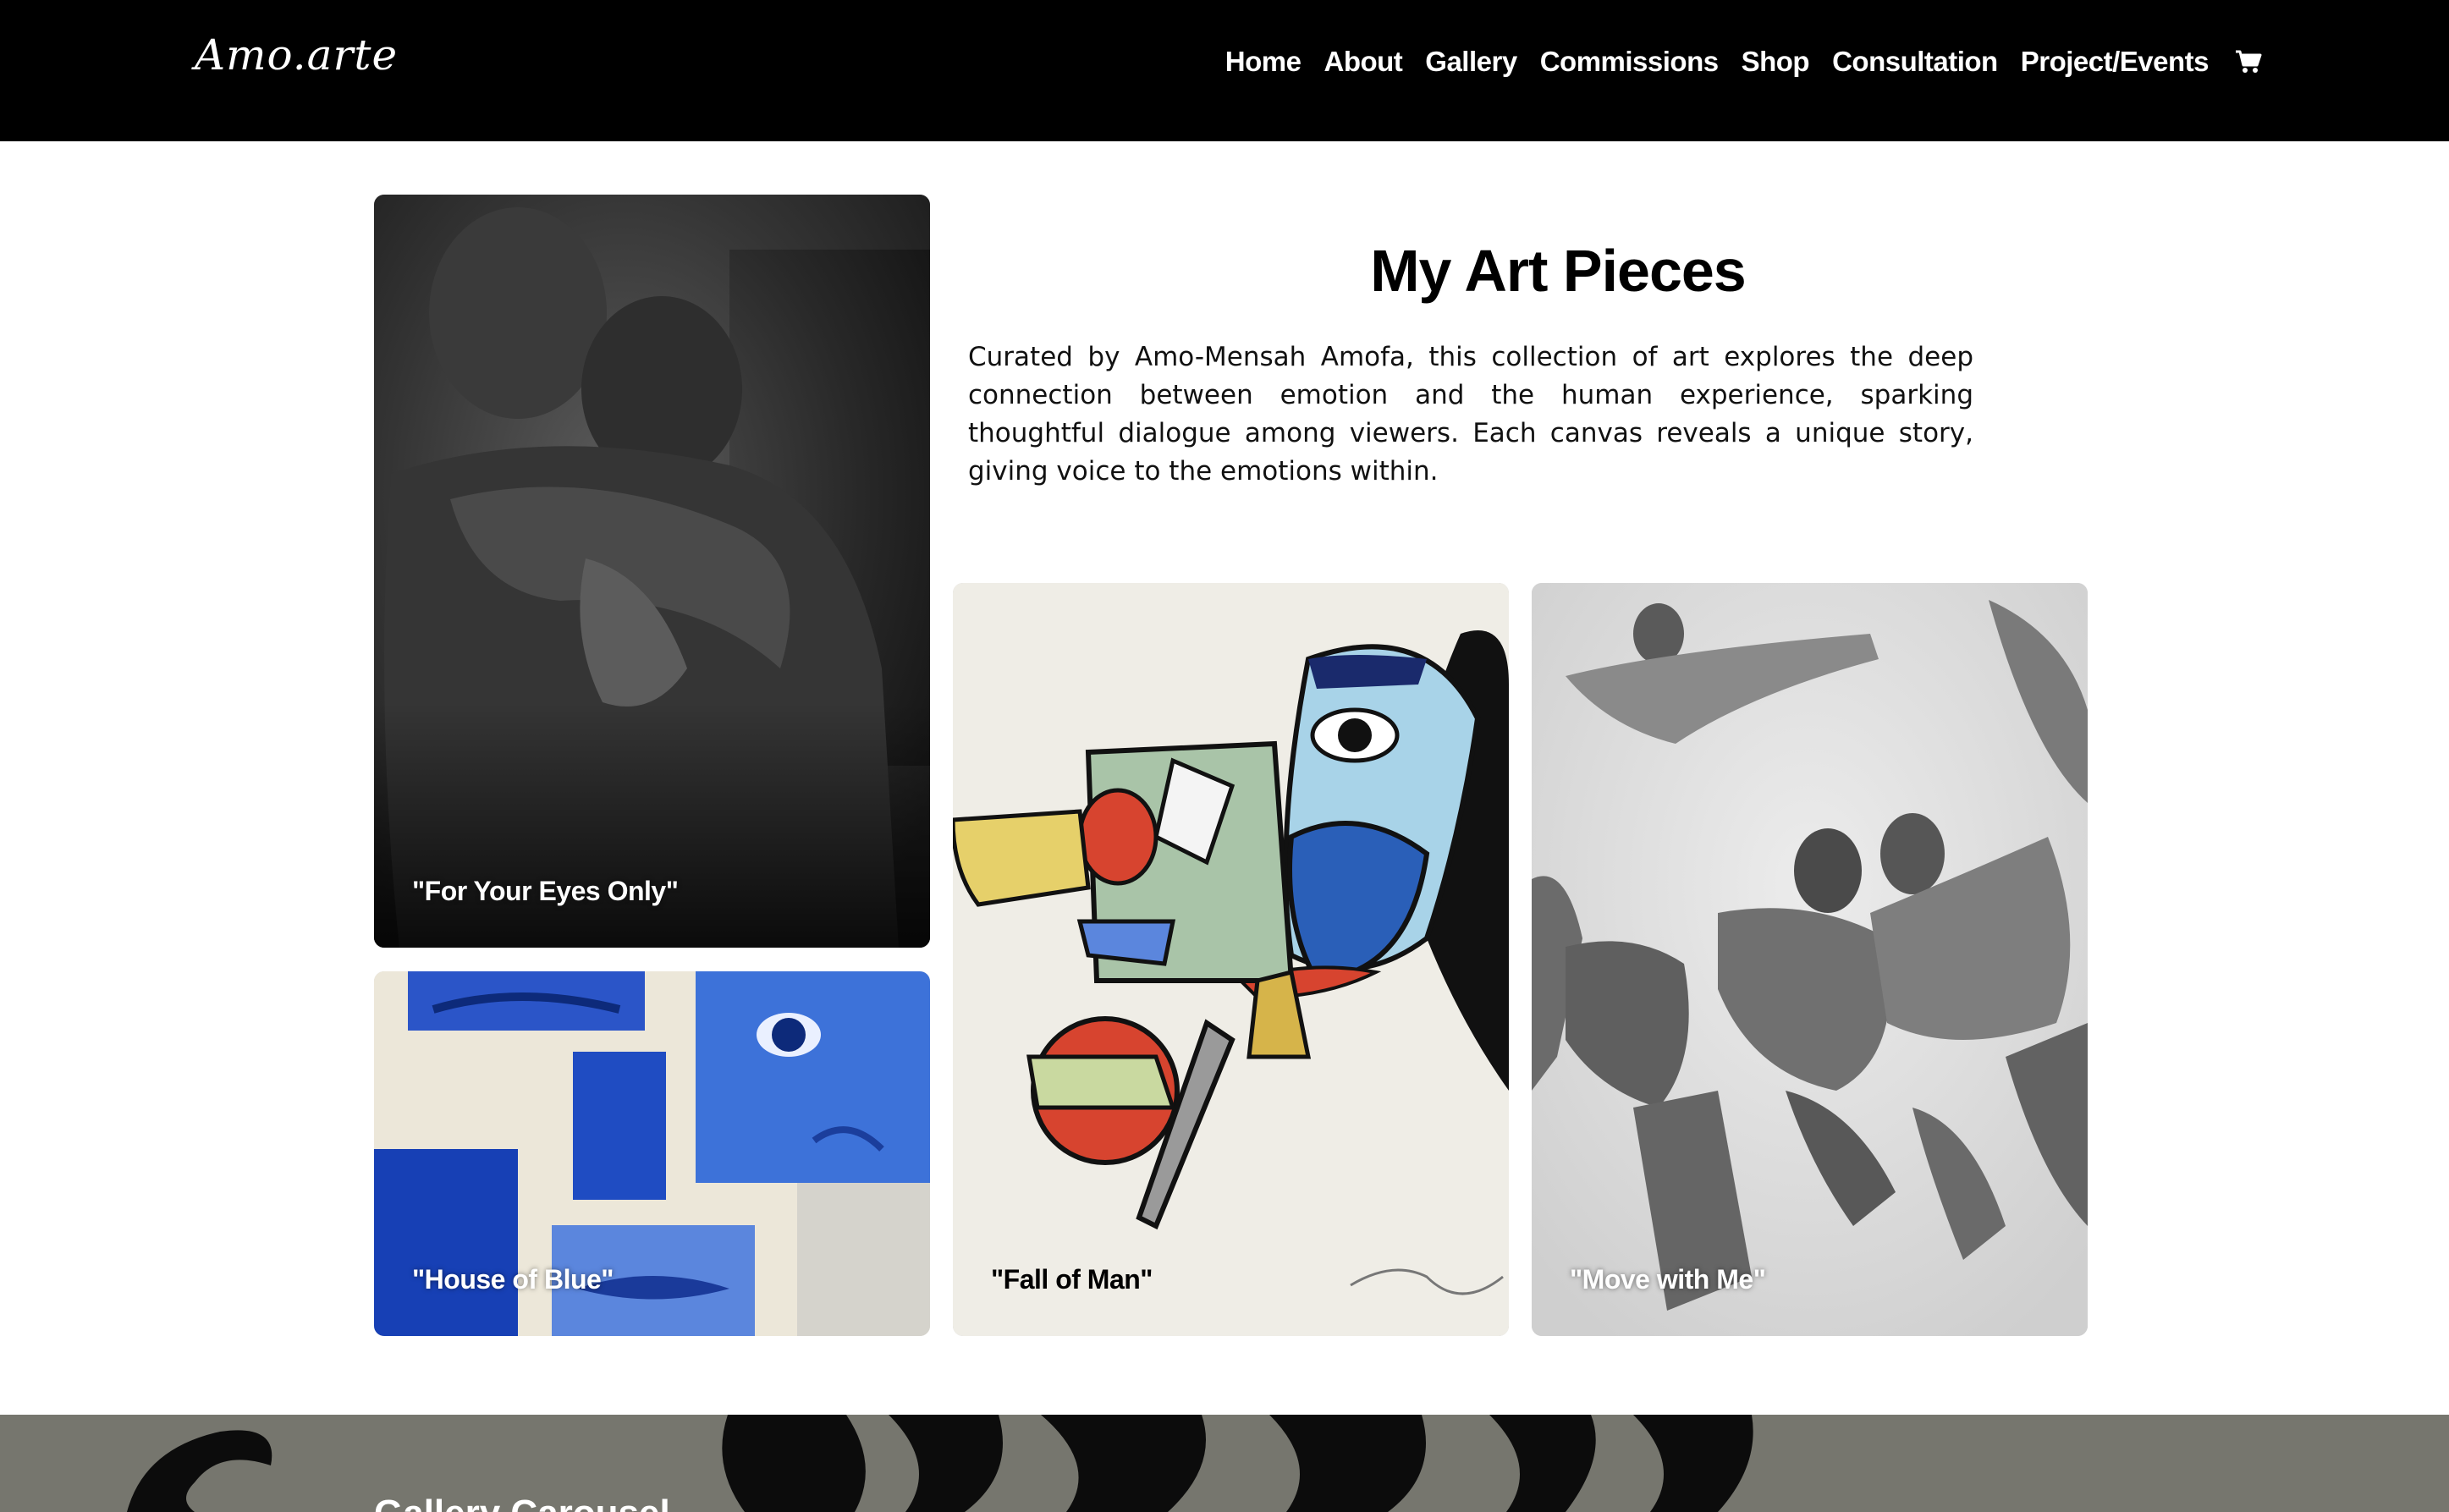 The image size is (2449, 1512). Describe the element at coordinates (1915, 62) in the screenshot. I see `nav-consultation: Consultation` at that location.